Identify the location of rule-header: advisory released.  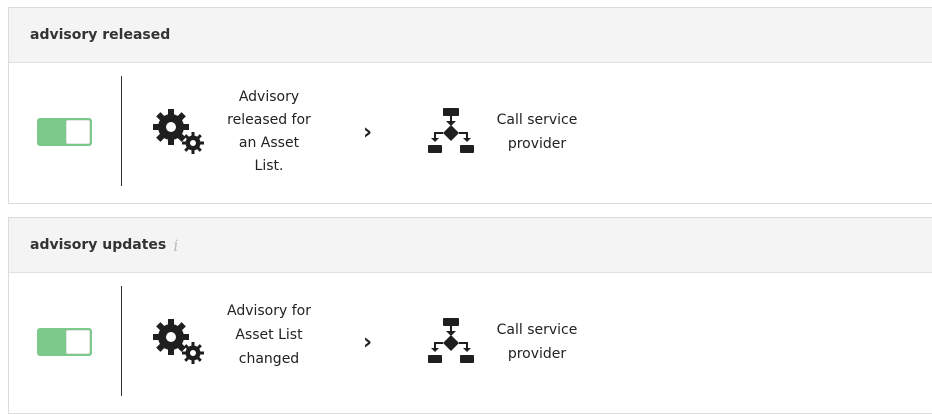
(470, 35).